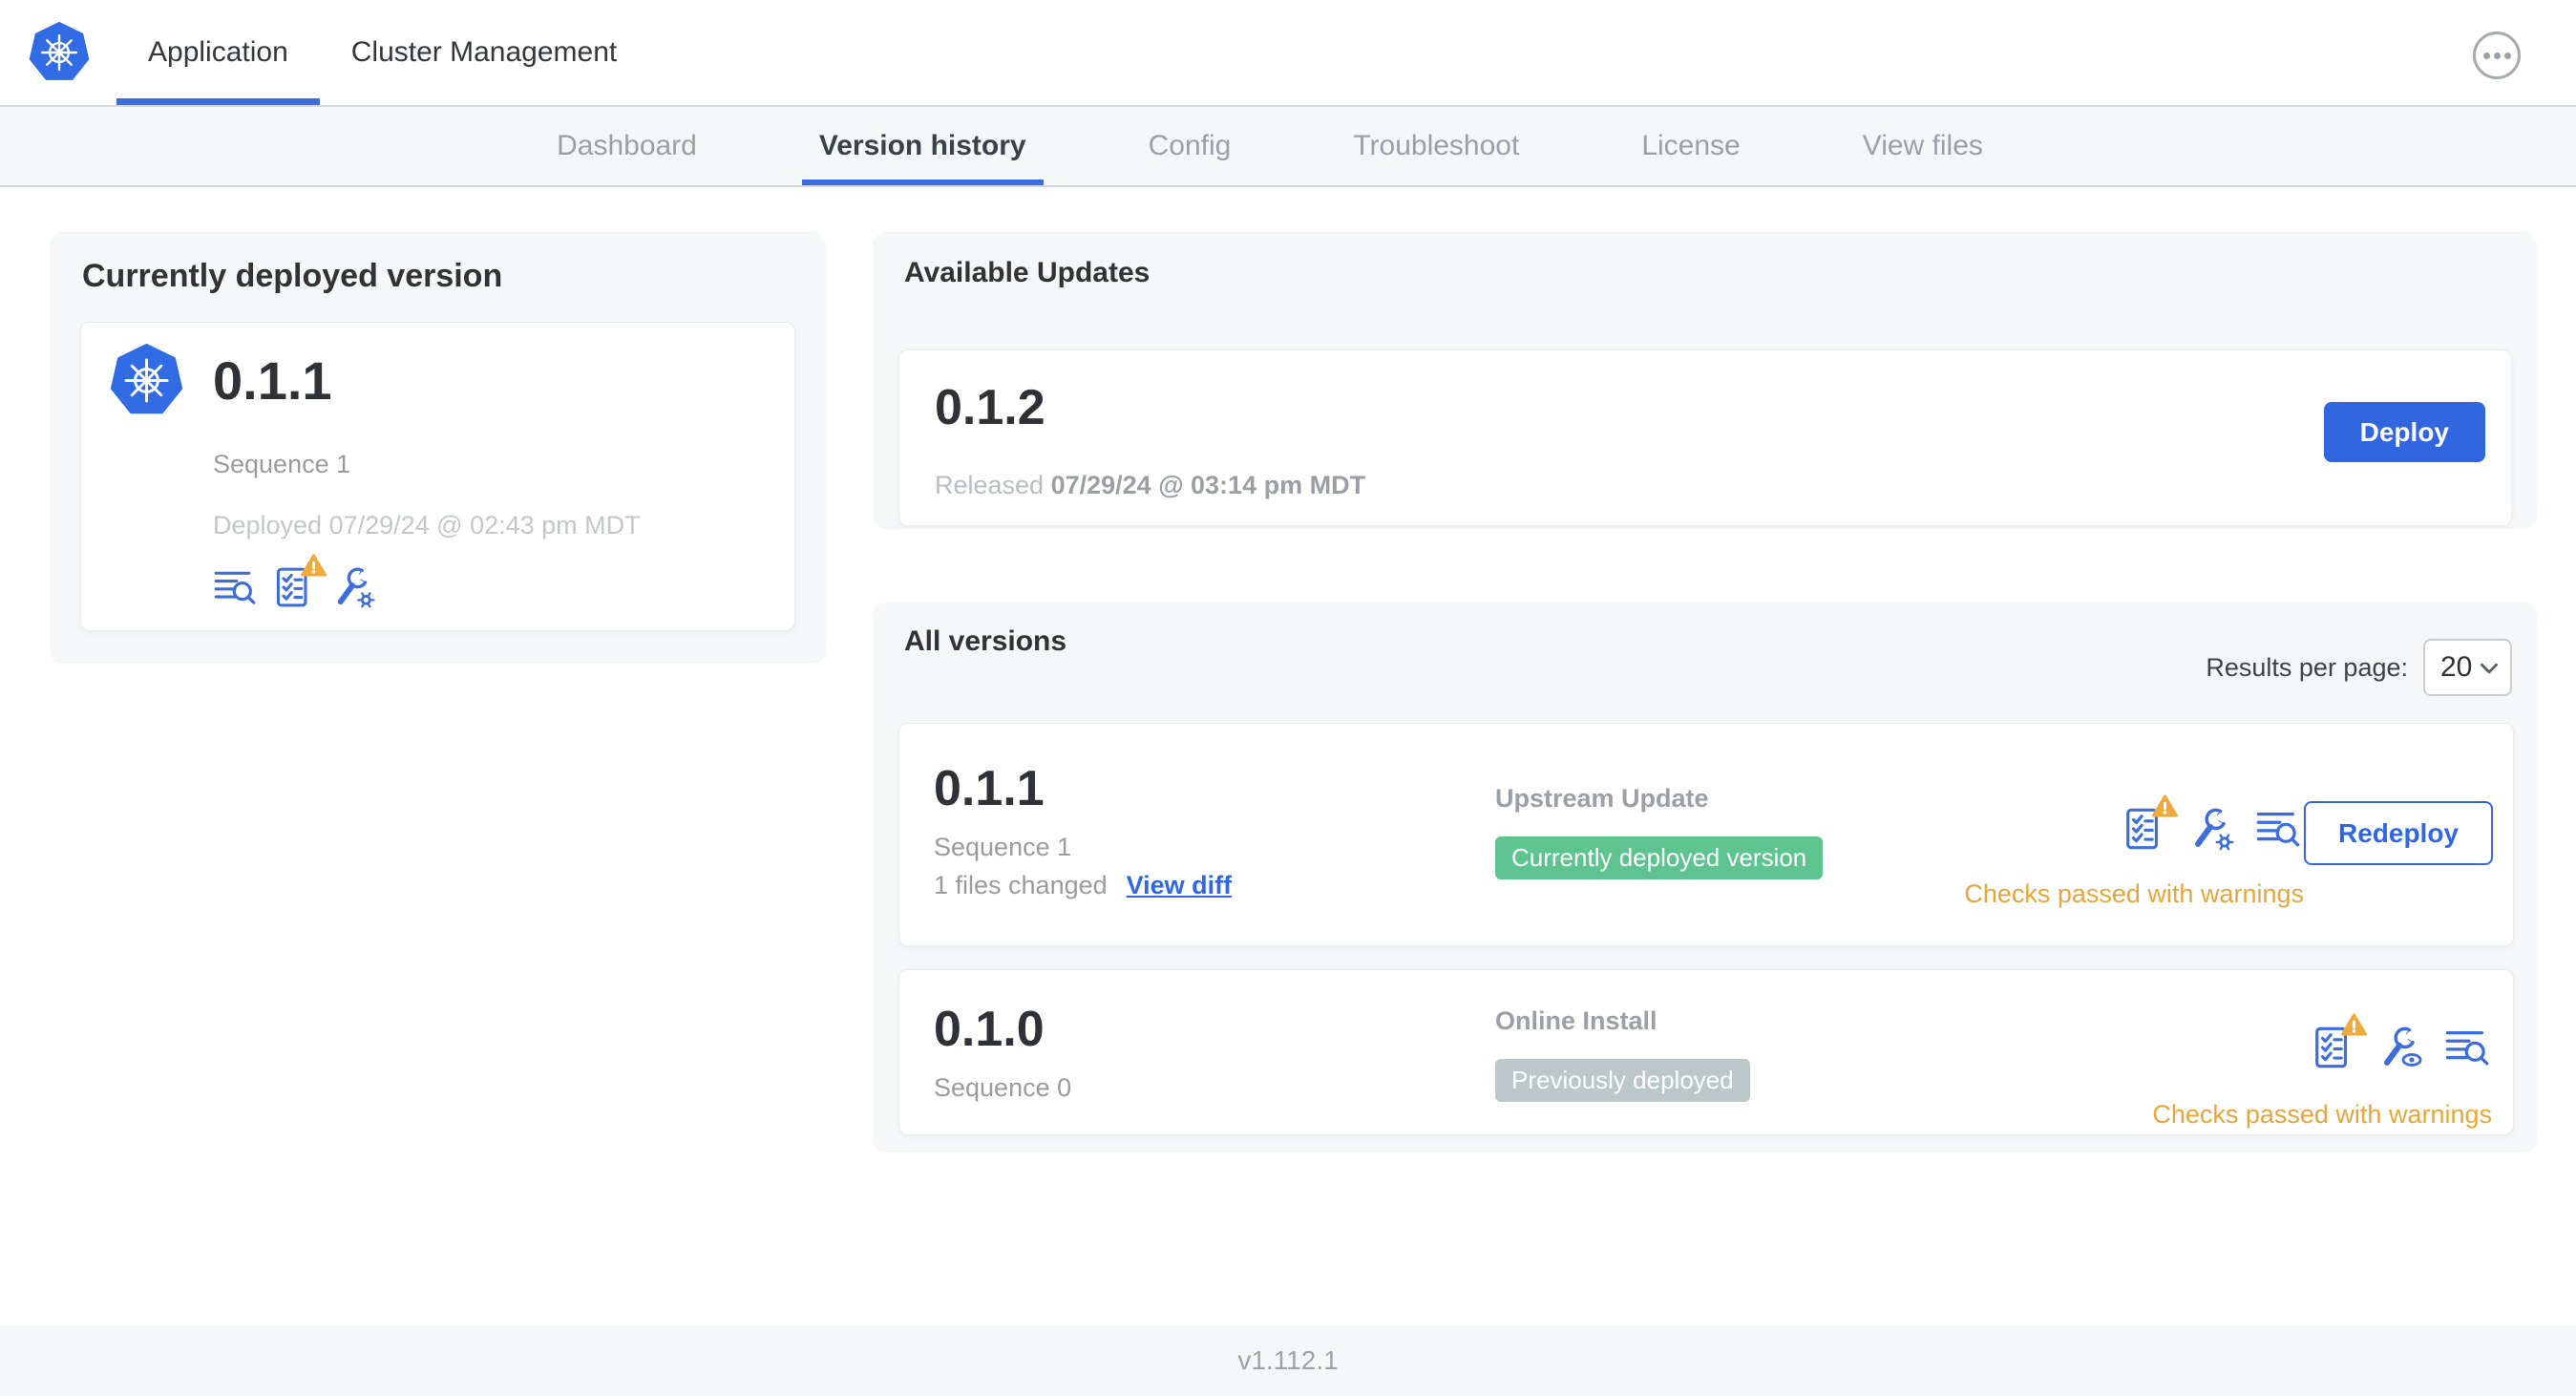 Image resolution: width=2576 pixels, height=1396 pixels. I want to click on results-per-page: Results per page: 20, so click(2359, 667).